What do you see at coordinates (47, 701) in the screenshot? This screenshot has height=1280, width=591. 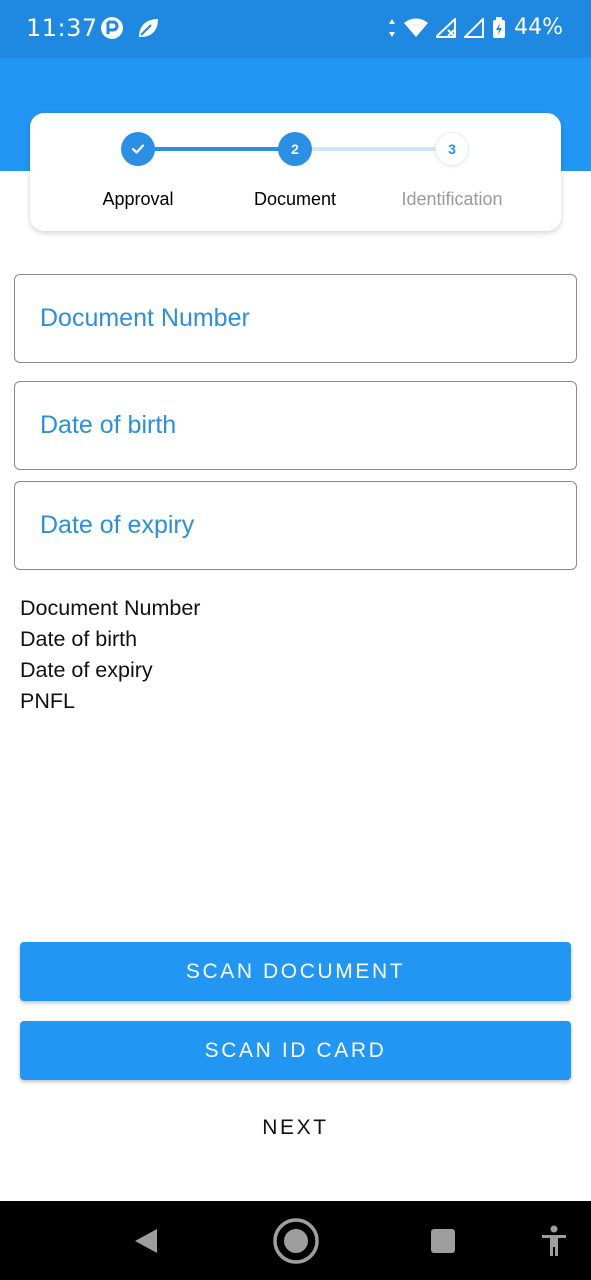 I see `info-pnfl: PNFL` at bounding box center [47, 701].